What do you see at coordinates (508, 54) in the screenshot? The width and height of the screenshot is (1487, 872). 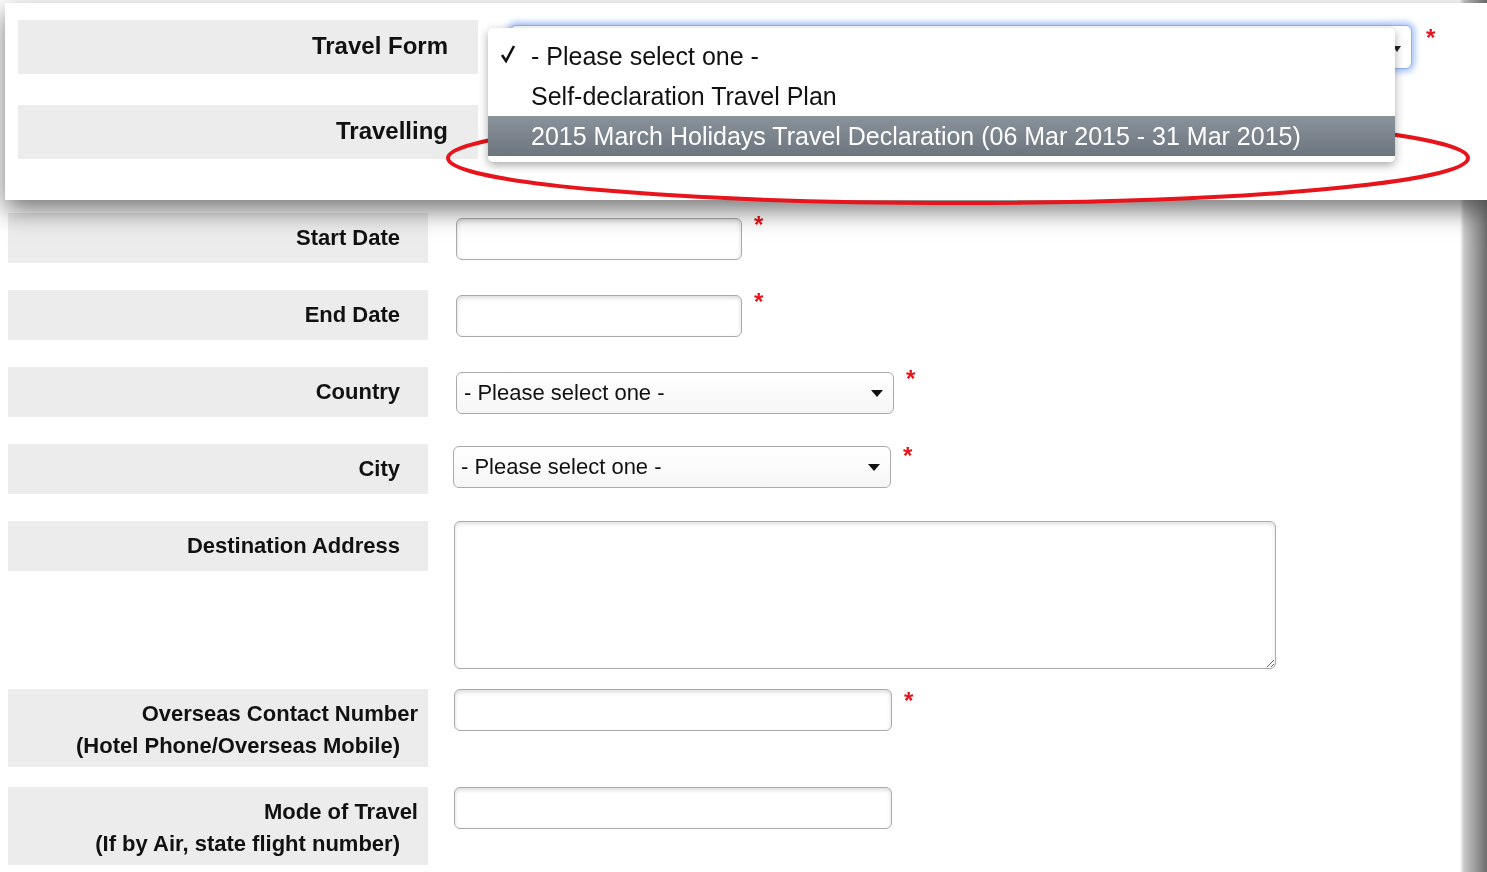 I see `check-icon` at bounding box center [508, 54].